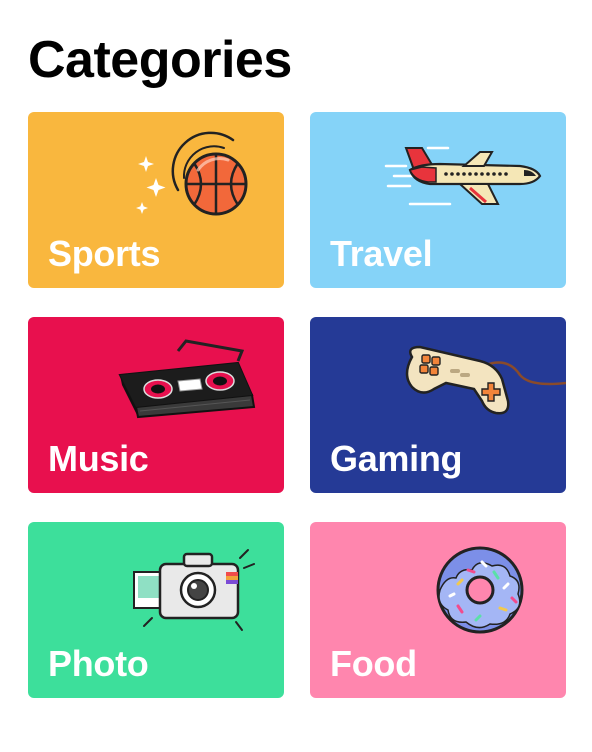 This screenshot has height=752, width=592. Describe the element at coordinates (438, 582) in the screenshot. I see `donut-icon` at that location.